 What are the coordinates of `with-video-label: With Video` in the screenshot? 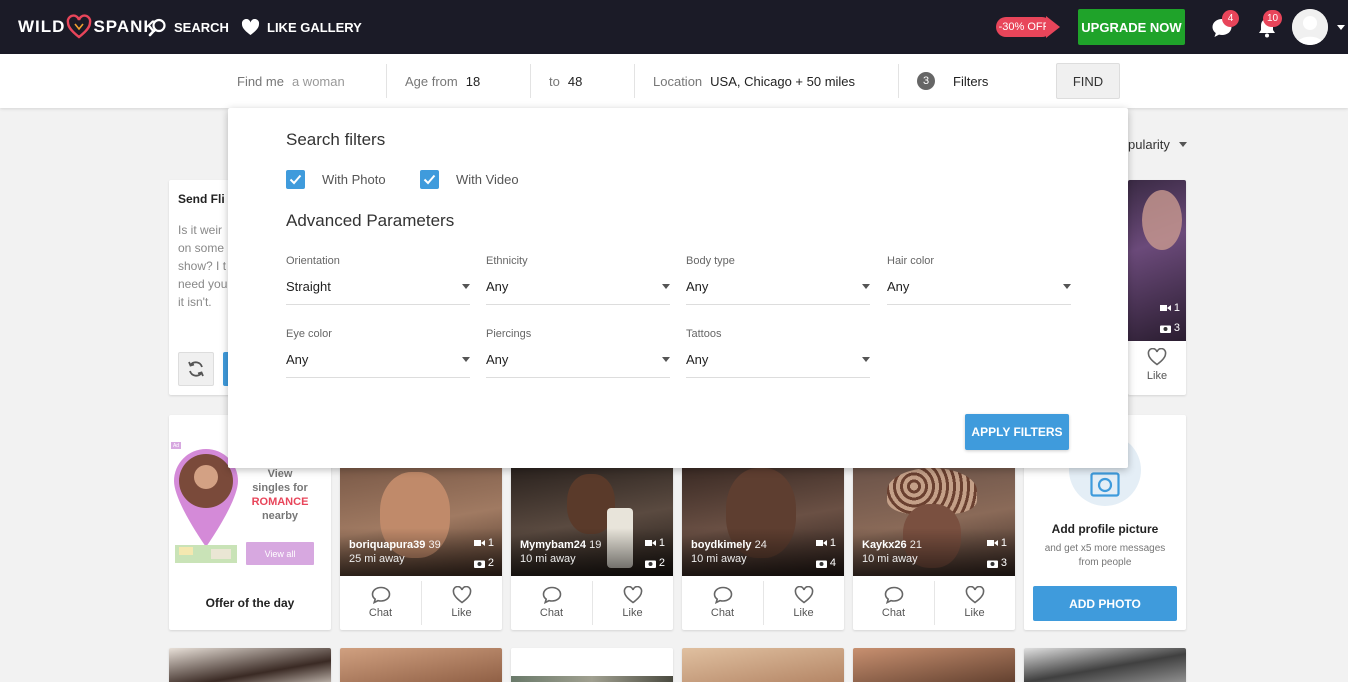 It's located at (487, 179).